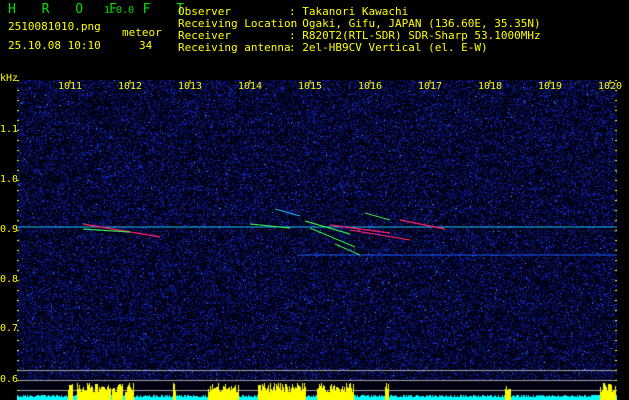  What do you see at coordinates (610, 86) in the screenshot?
I see `x-tick-label: 1020` at bounding box center [610, 86].